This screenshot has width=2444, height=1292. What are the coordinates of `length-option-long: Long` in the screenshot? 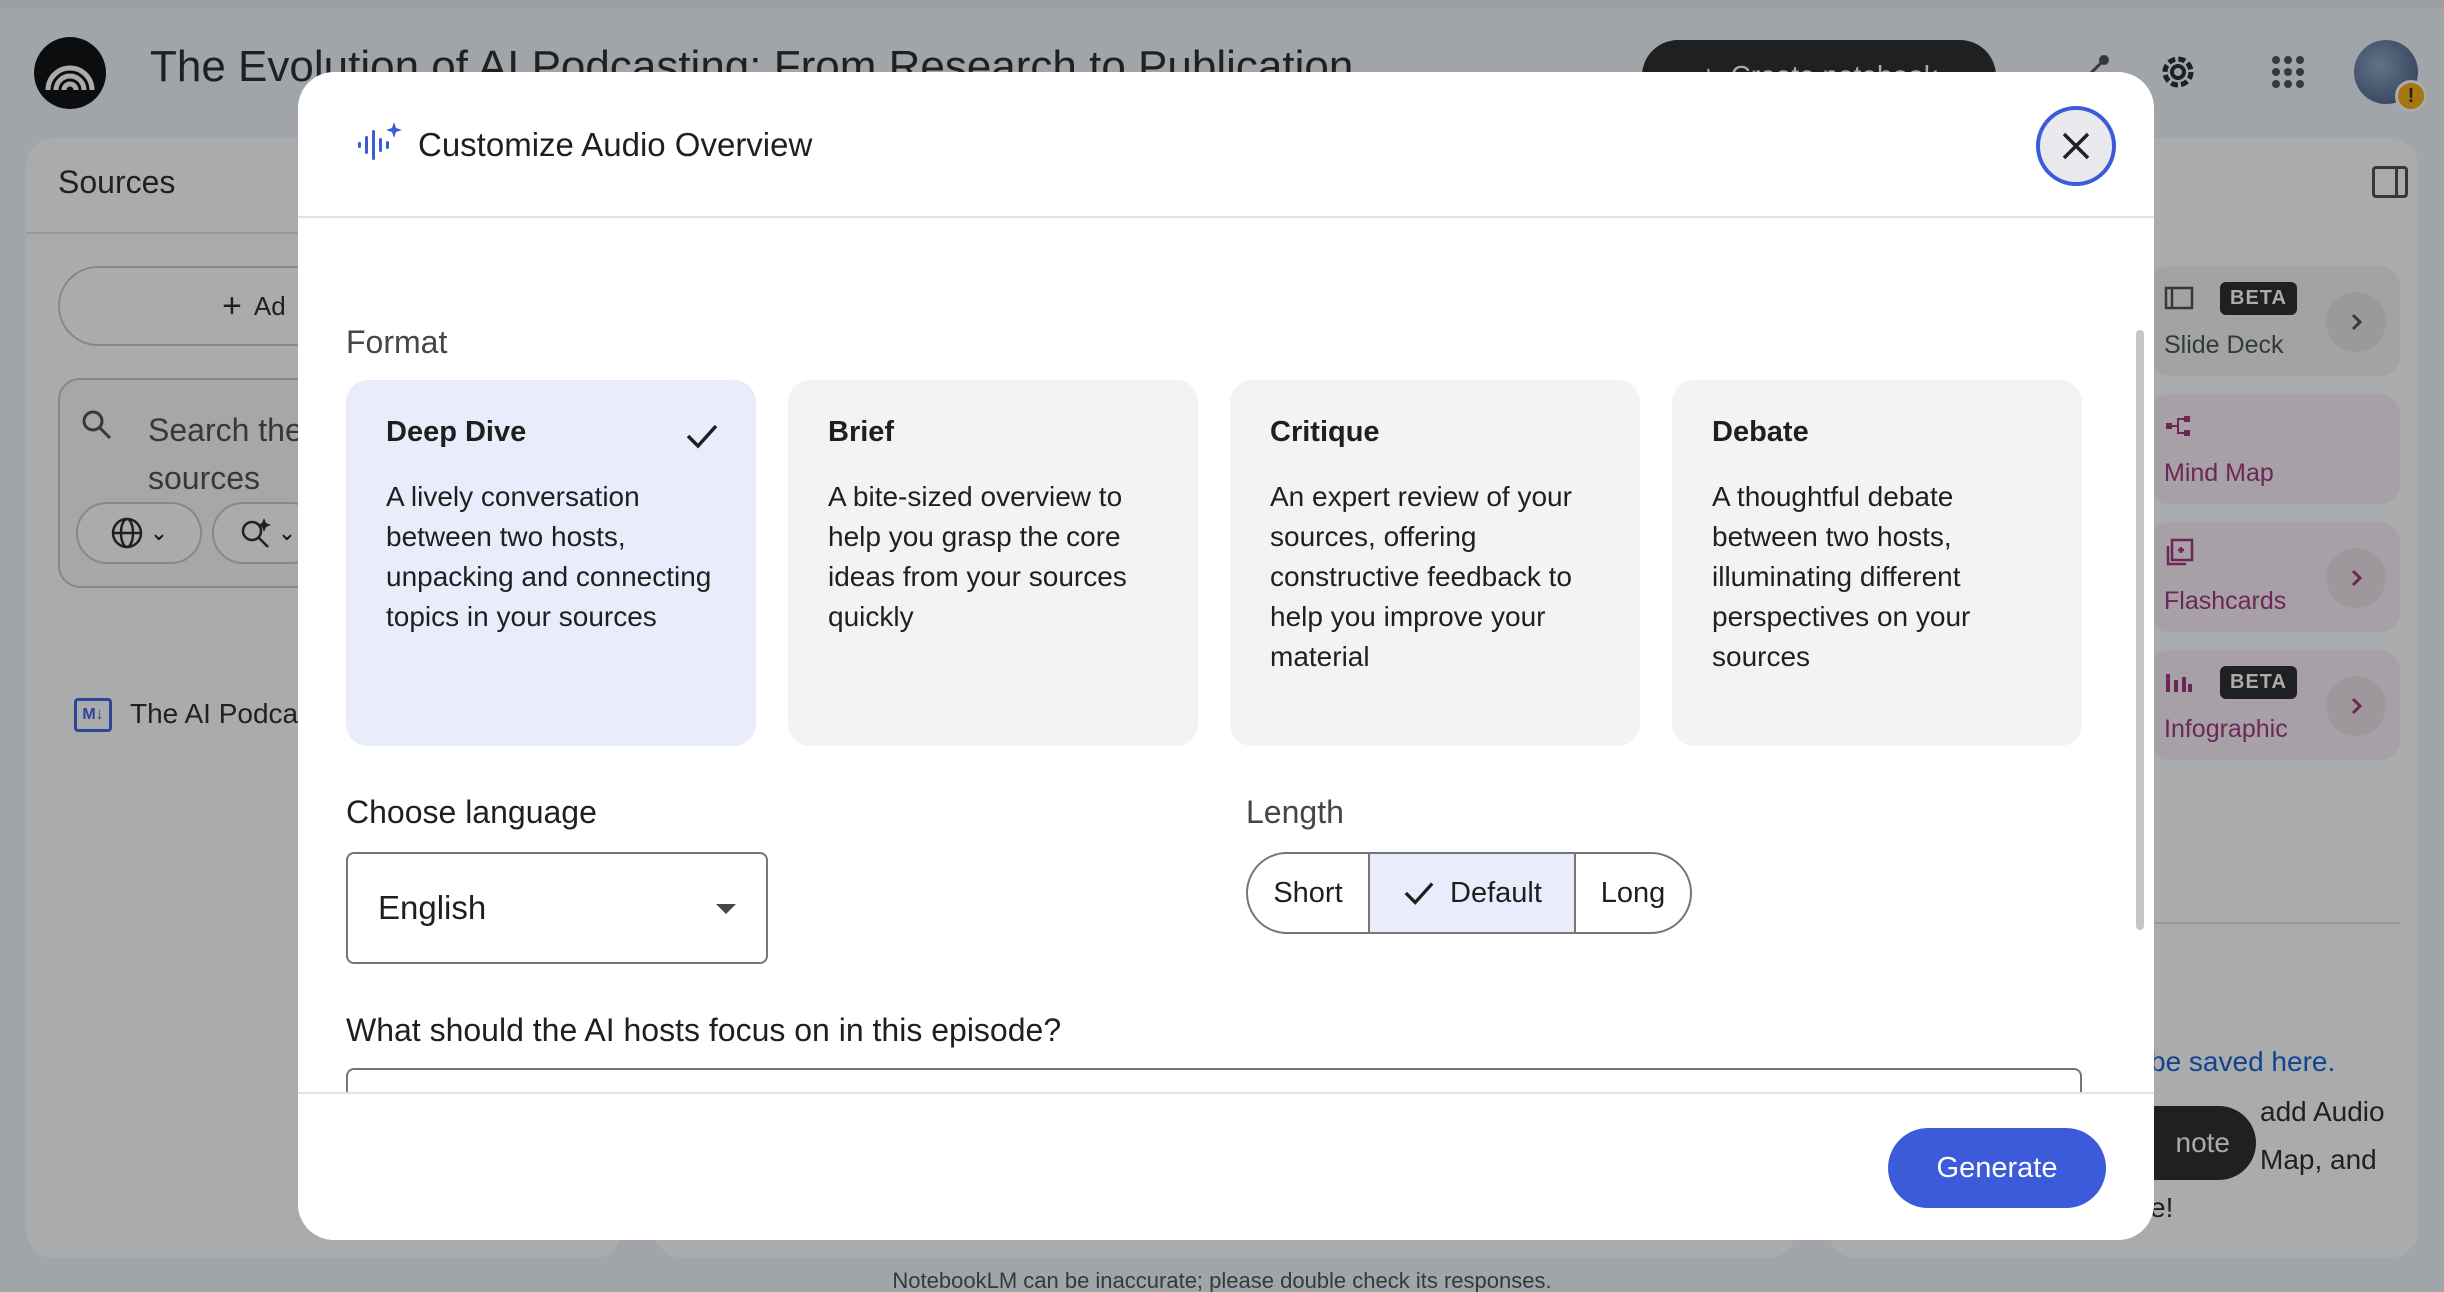 It's located at (1633, 893).